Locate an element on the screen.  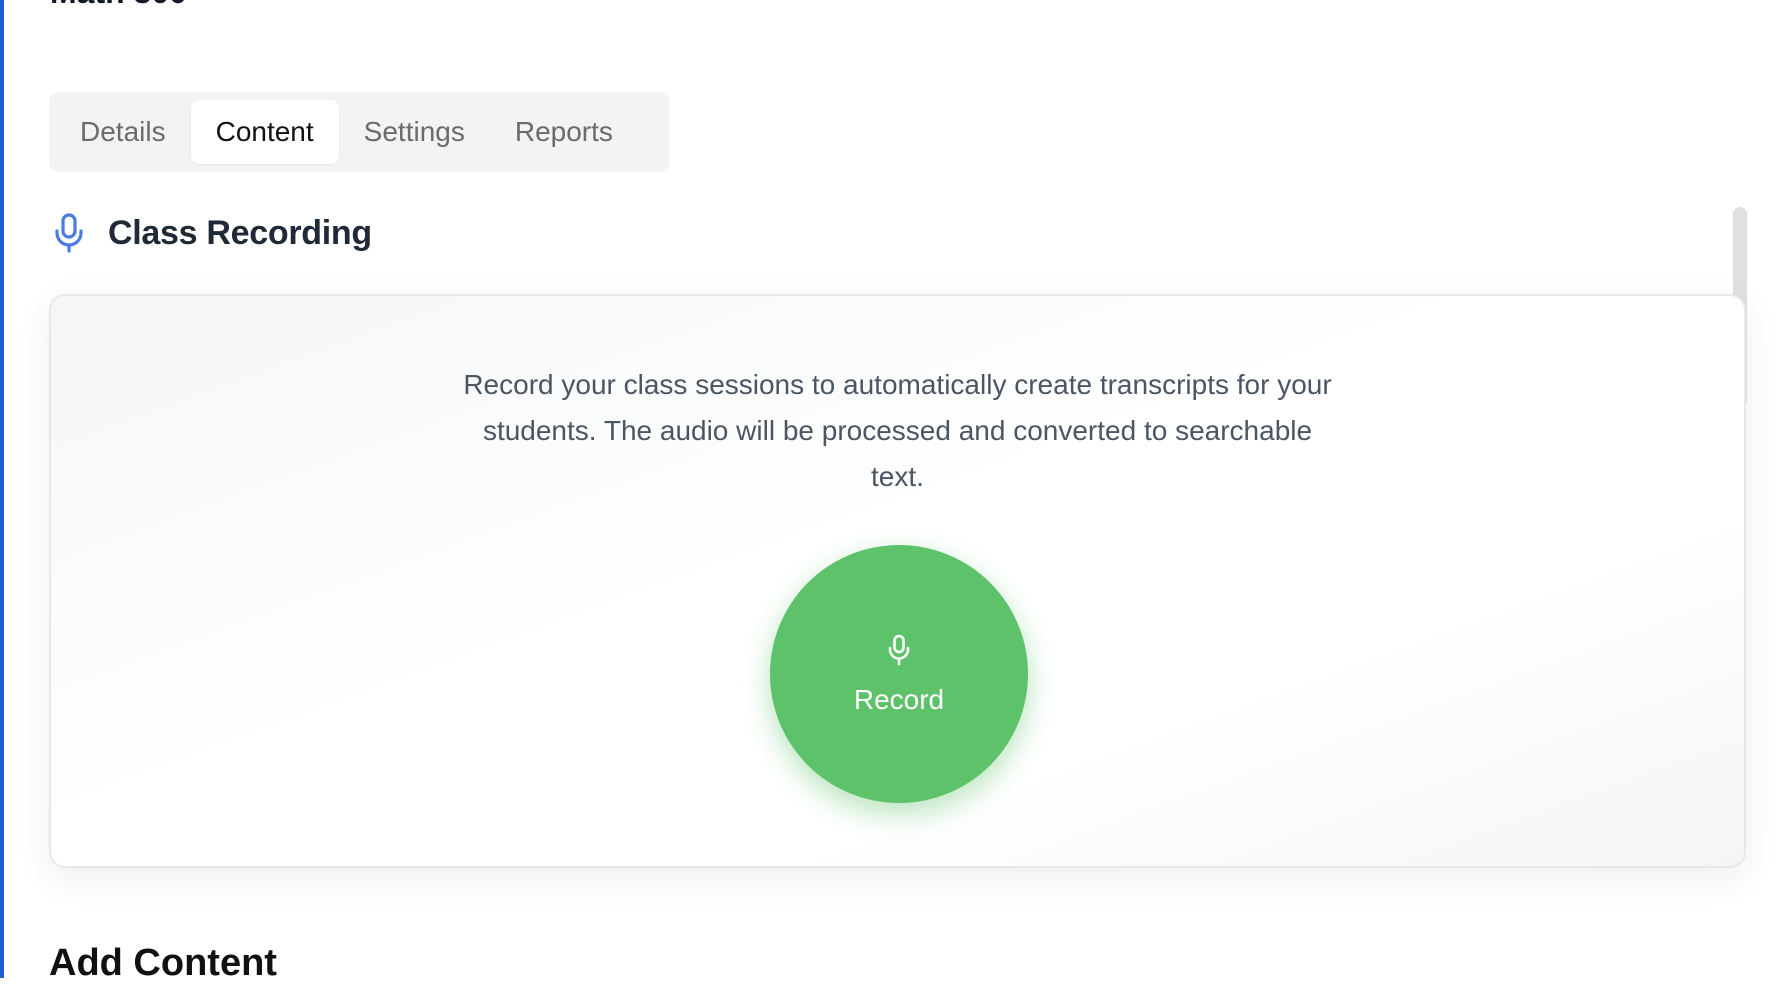
left-accent-bar is located at coordinates (2, 489).